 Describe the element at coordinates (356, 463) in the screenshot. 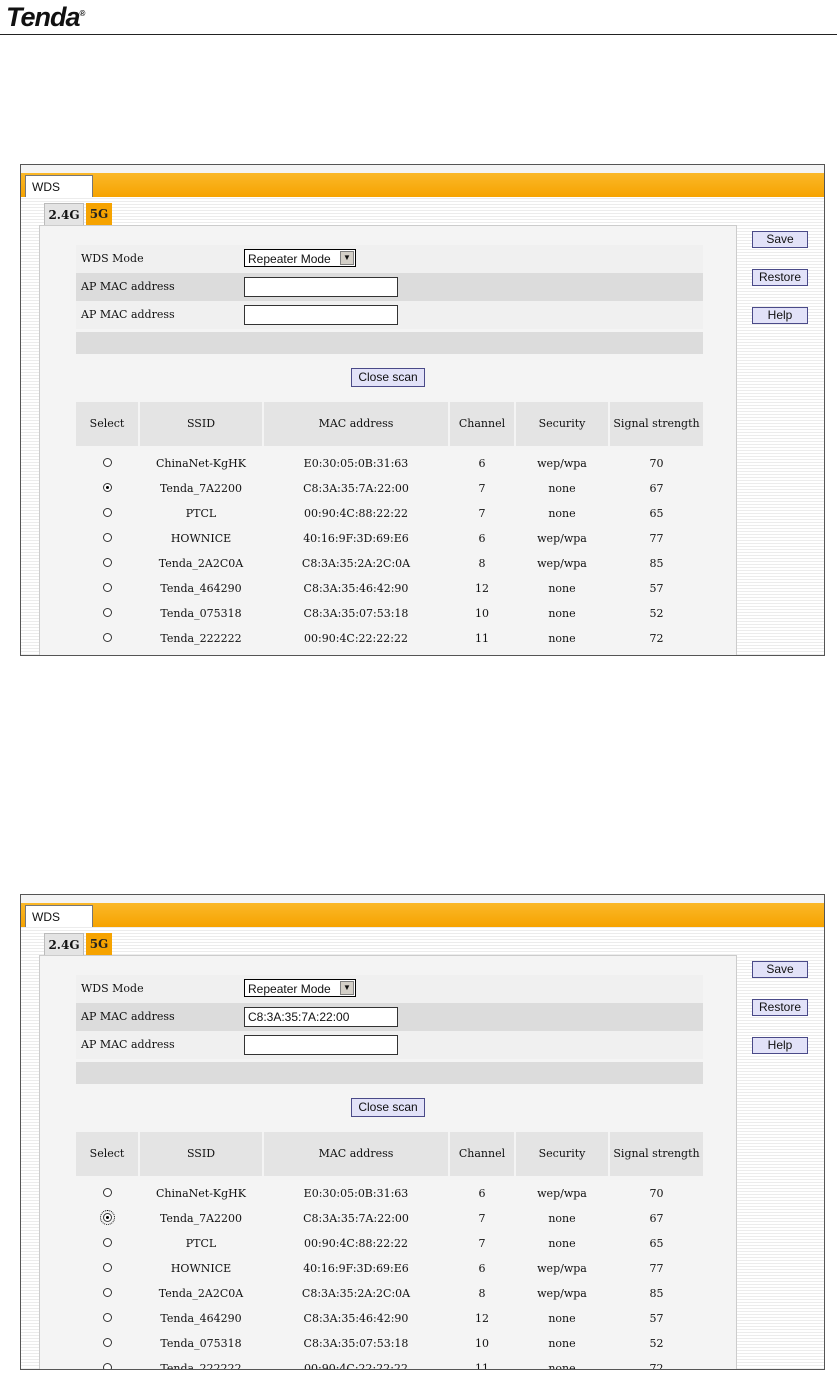

I see `mac-cell: E0:30:05:0B:31:63` at that location.